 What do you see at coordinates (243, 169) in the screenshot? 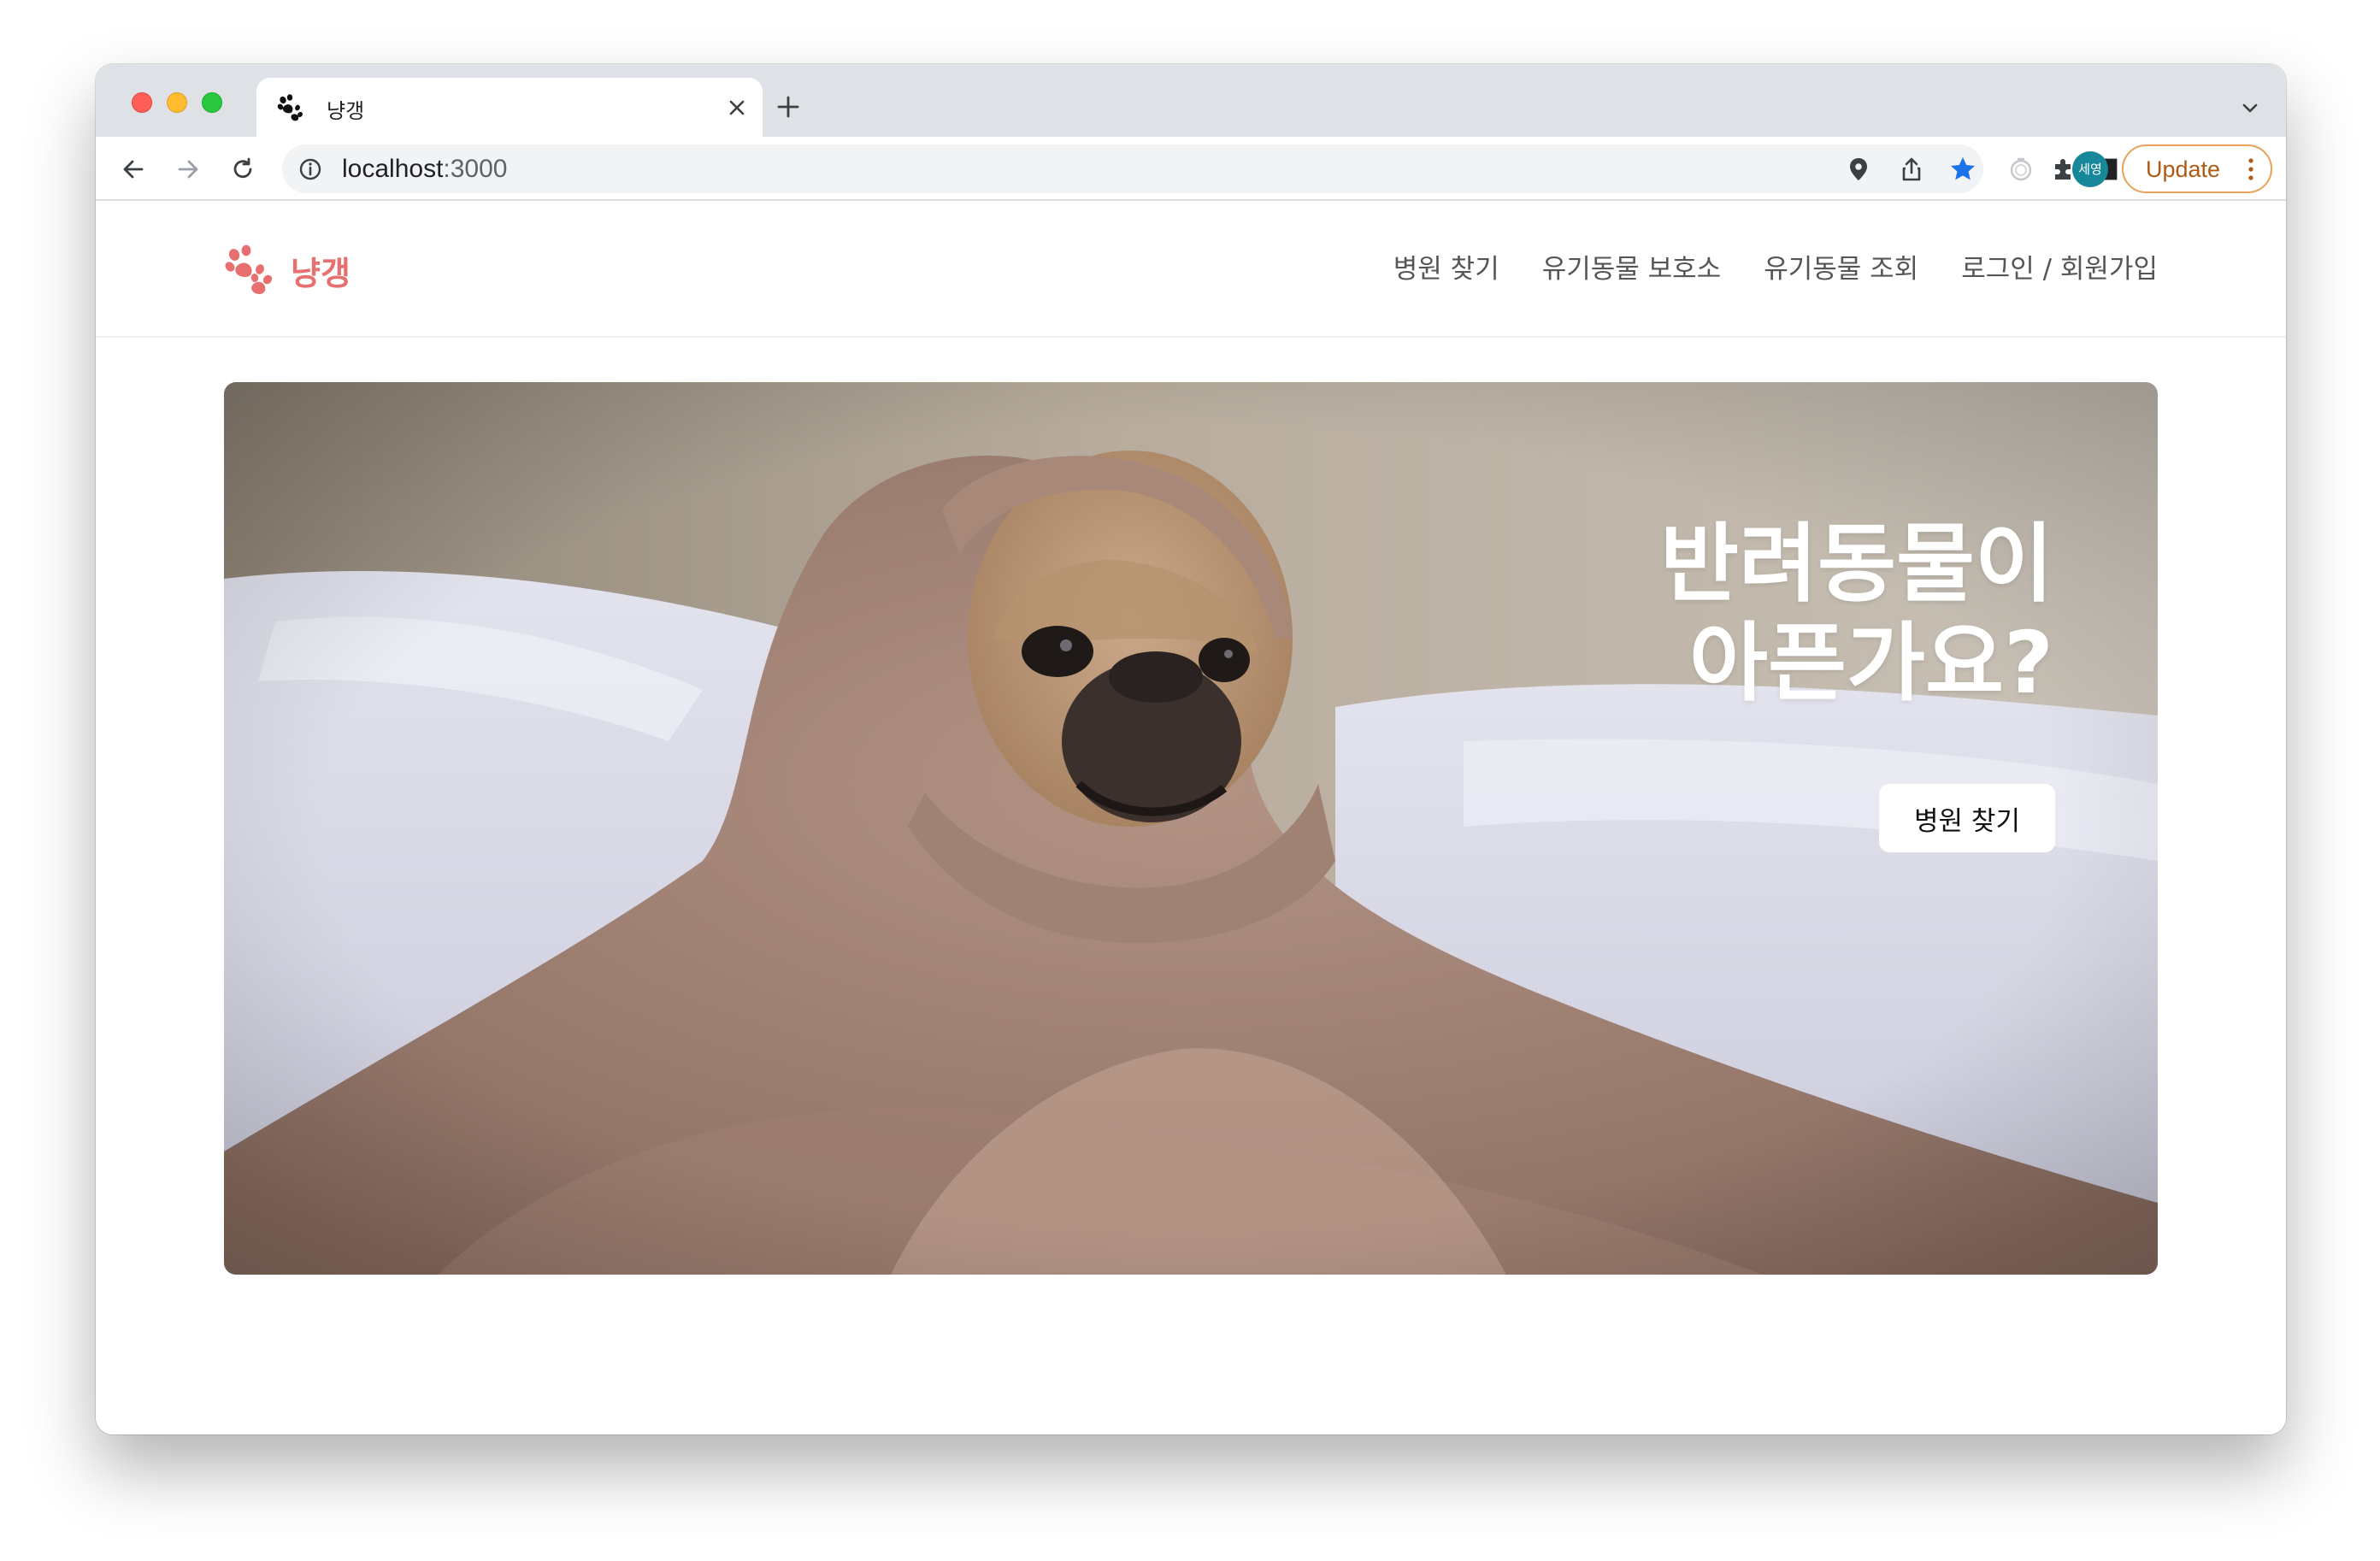
I see `reload-icon` at bounding box center [243, 169].